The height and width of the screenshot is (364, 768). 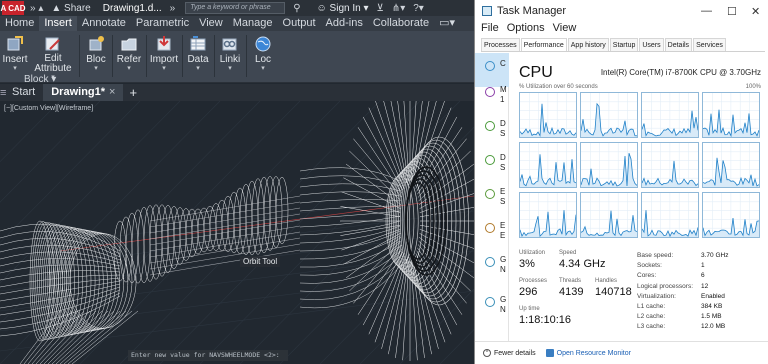 I want to click on task-manager-footer: ^ Fewer details Open Resource Monitor, so click(x=621, y=352).